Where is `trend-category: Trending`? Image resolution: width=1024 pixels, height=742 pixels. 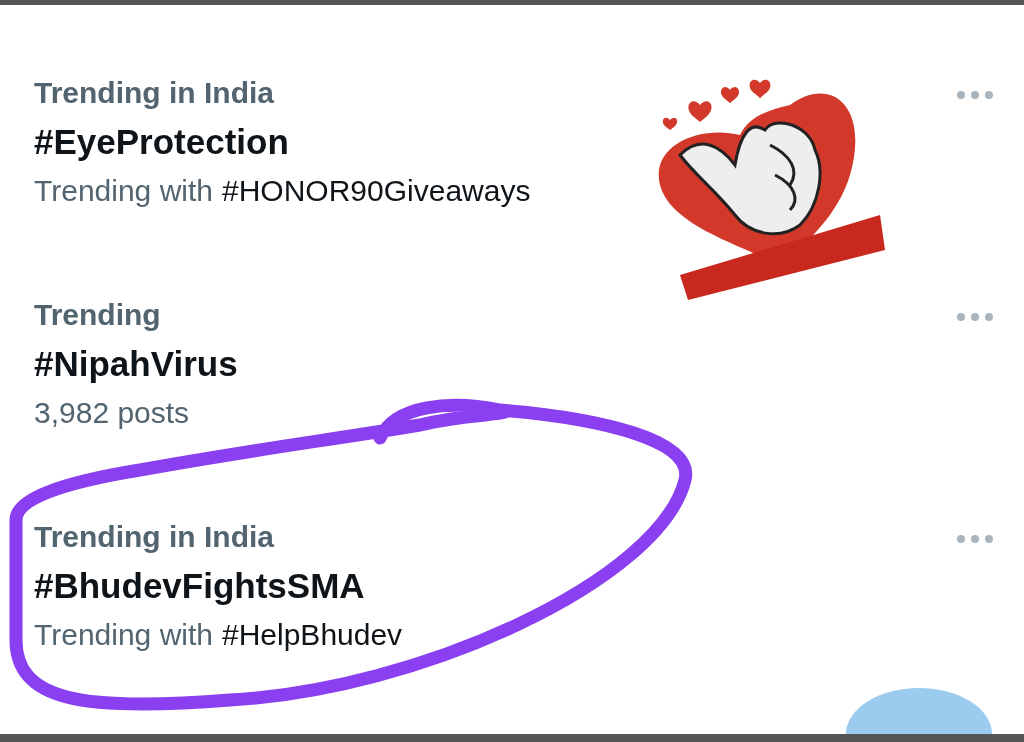
trend-category: Trending is located at coordinates (98, 315).